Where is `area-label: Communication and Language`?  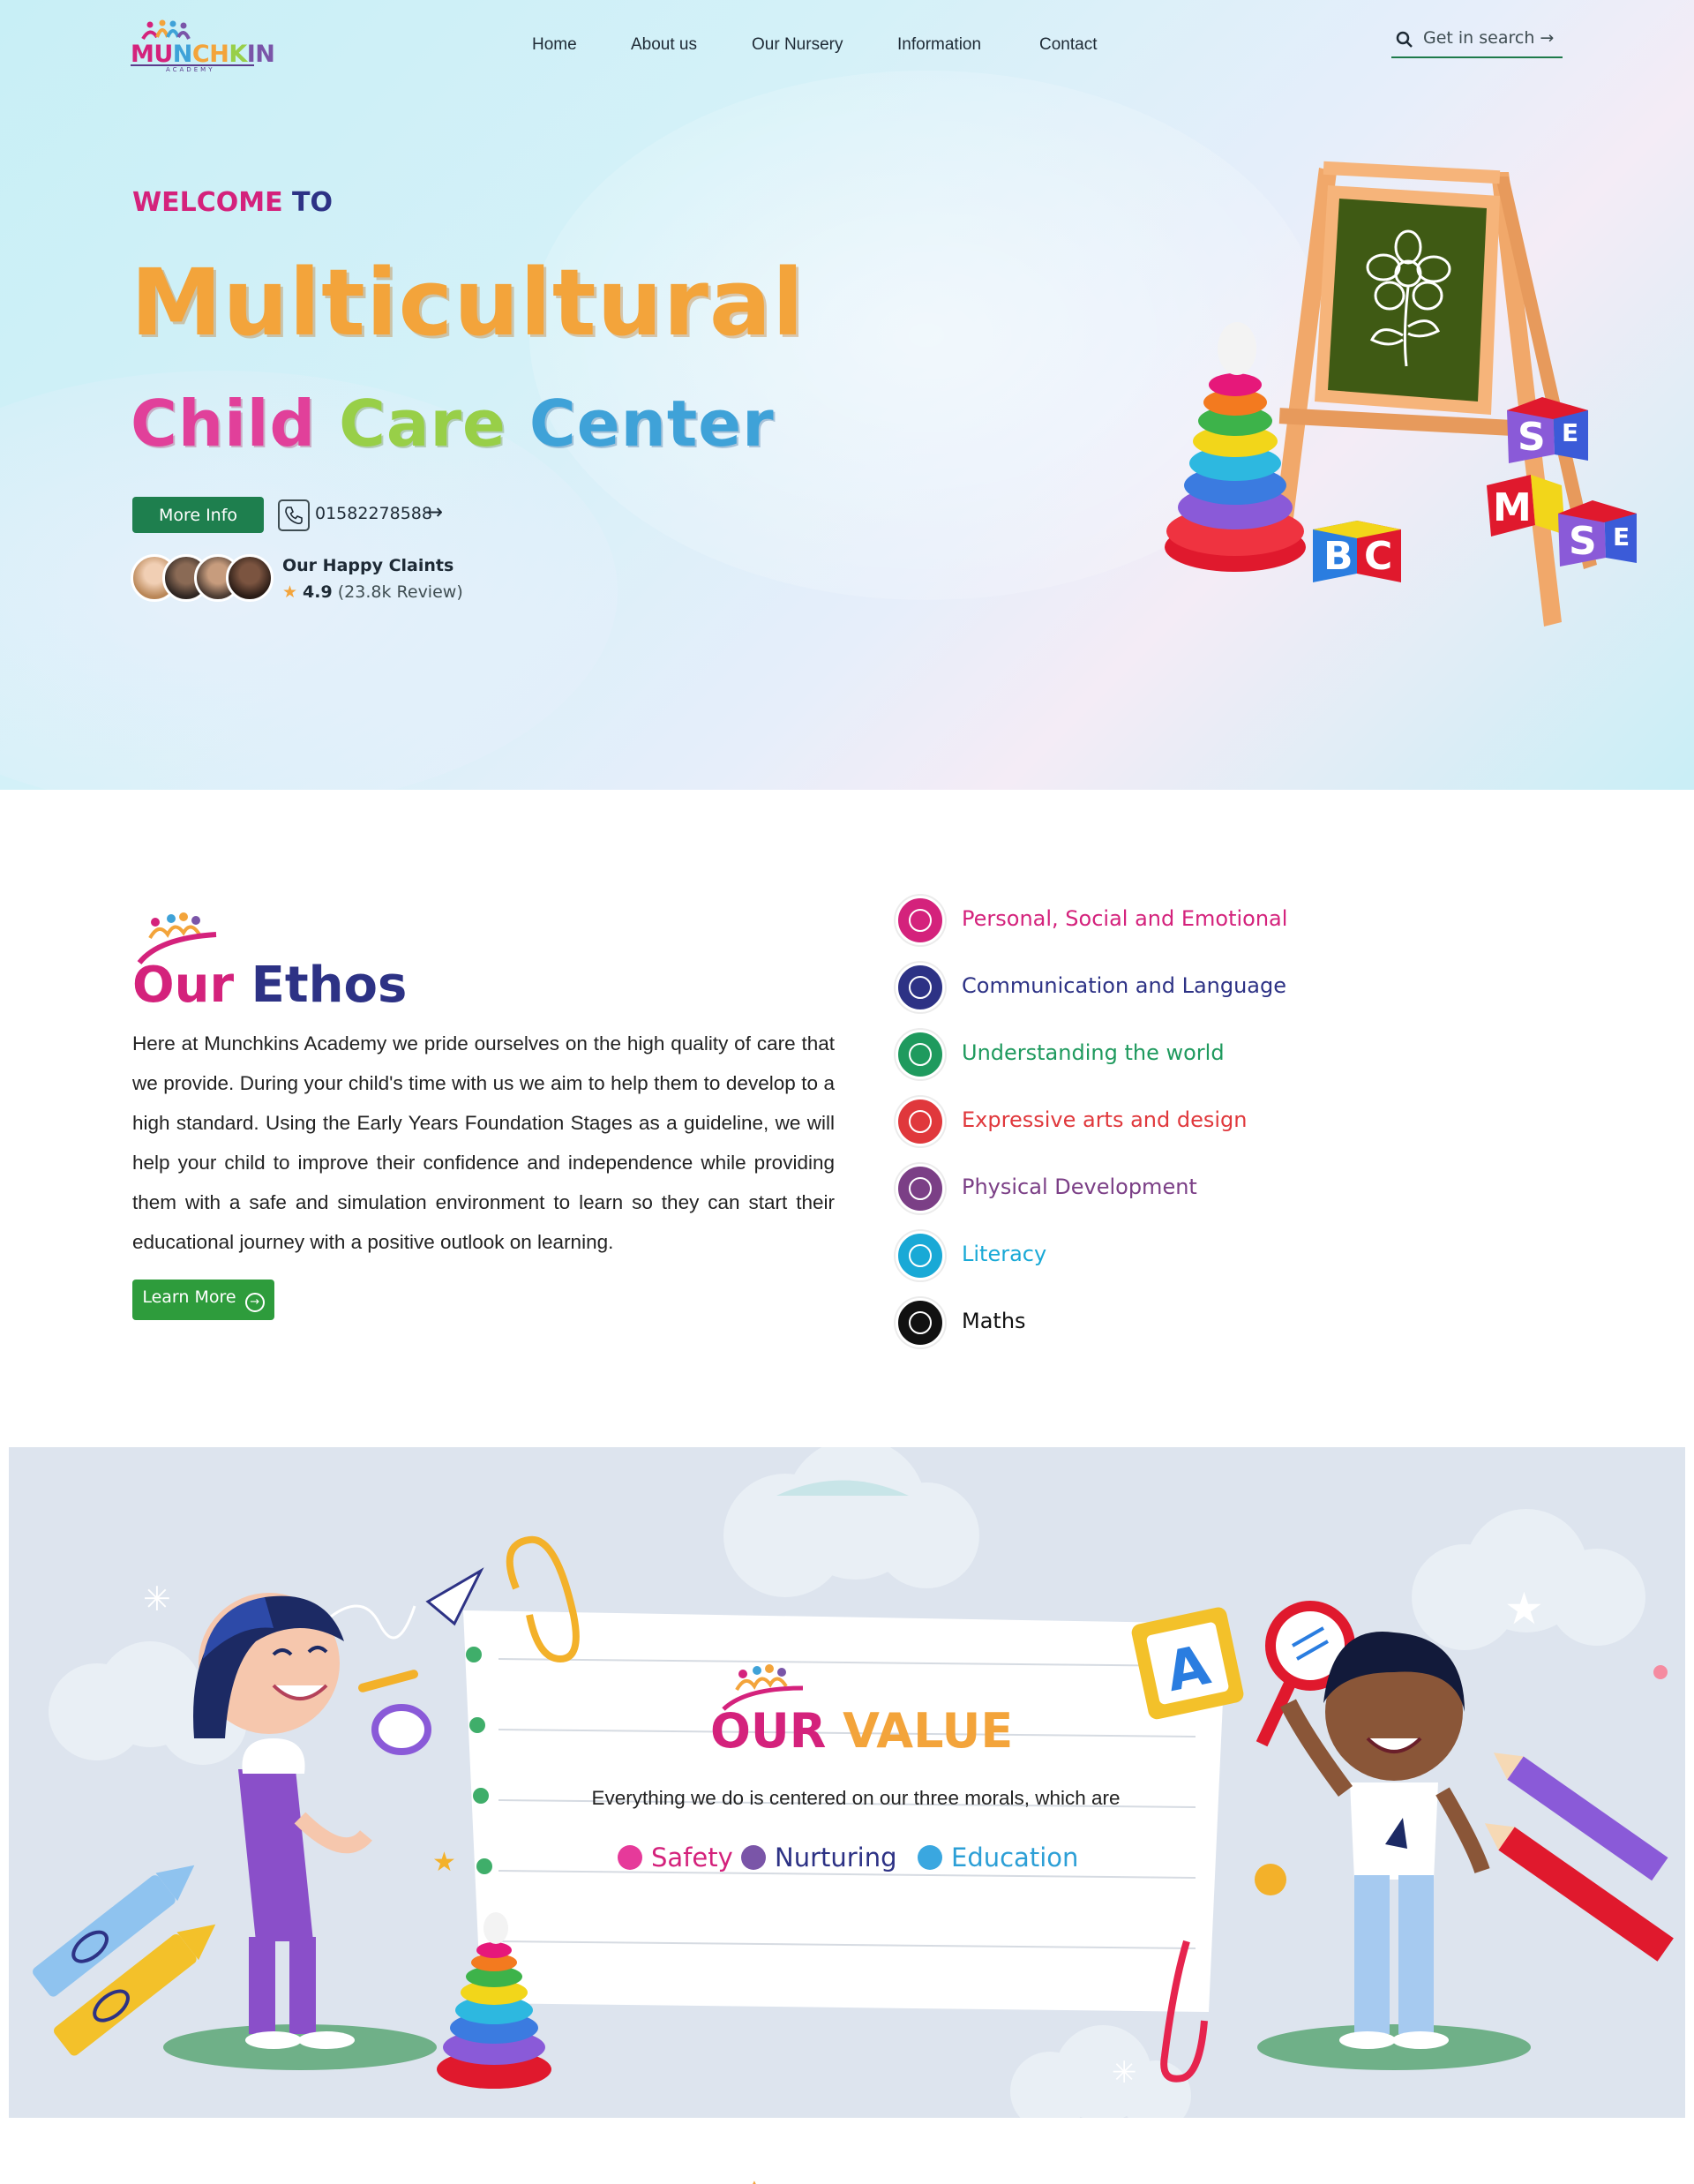
area-label: Communication and Language is located at coordinates (1124, 986).